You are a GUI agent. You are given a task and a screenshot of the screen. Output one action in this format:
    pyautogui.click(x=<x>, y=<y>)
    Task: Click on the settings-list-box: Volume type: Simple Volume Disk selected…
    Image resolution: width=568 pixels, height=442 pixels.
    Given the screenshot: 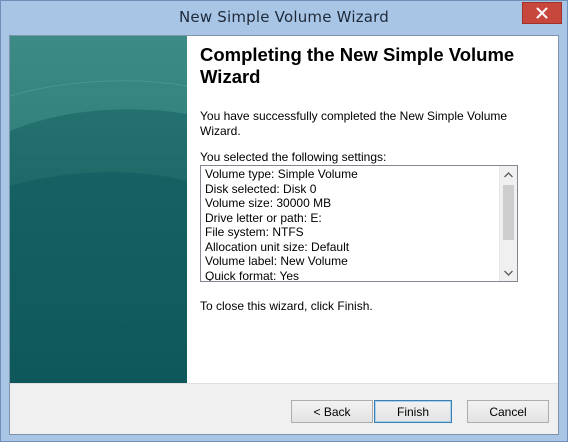 What is the action you would take?
    pyautogui.click(x=359, y=223)
    